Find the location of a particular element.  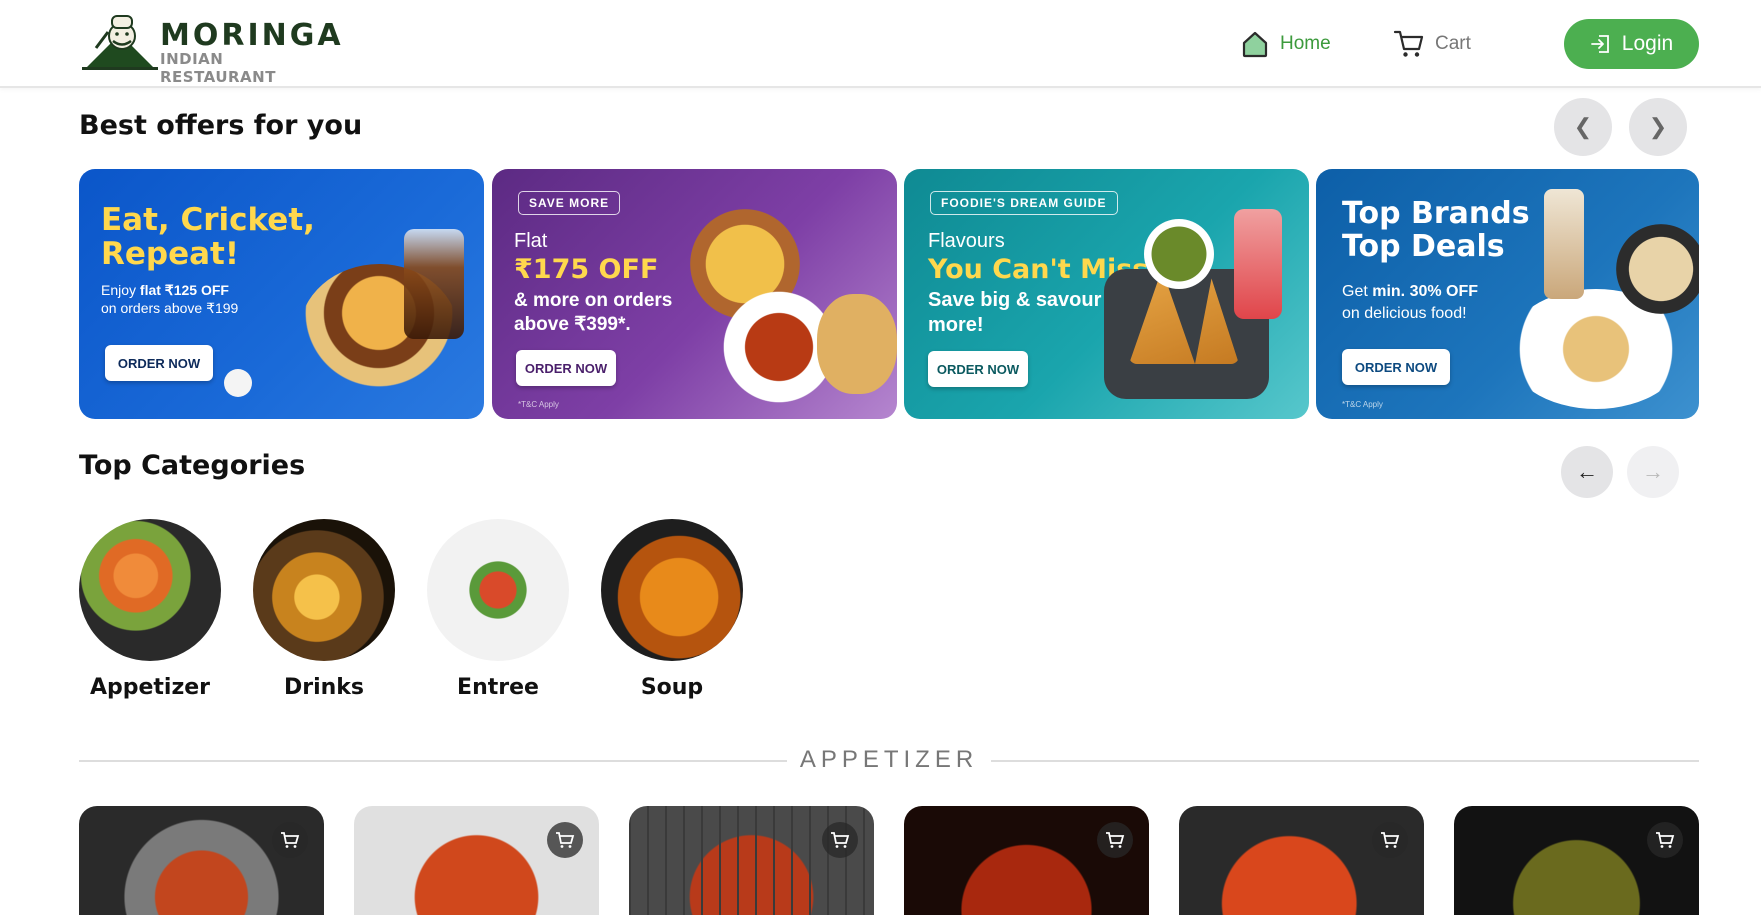

appetizer-image is located at coordinates (150, 590).